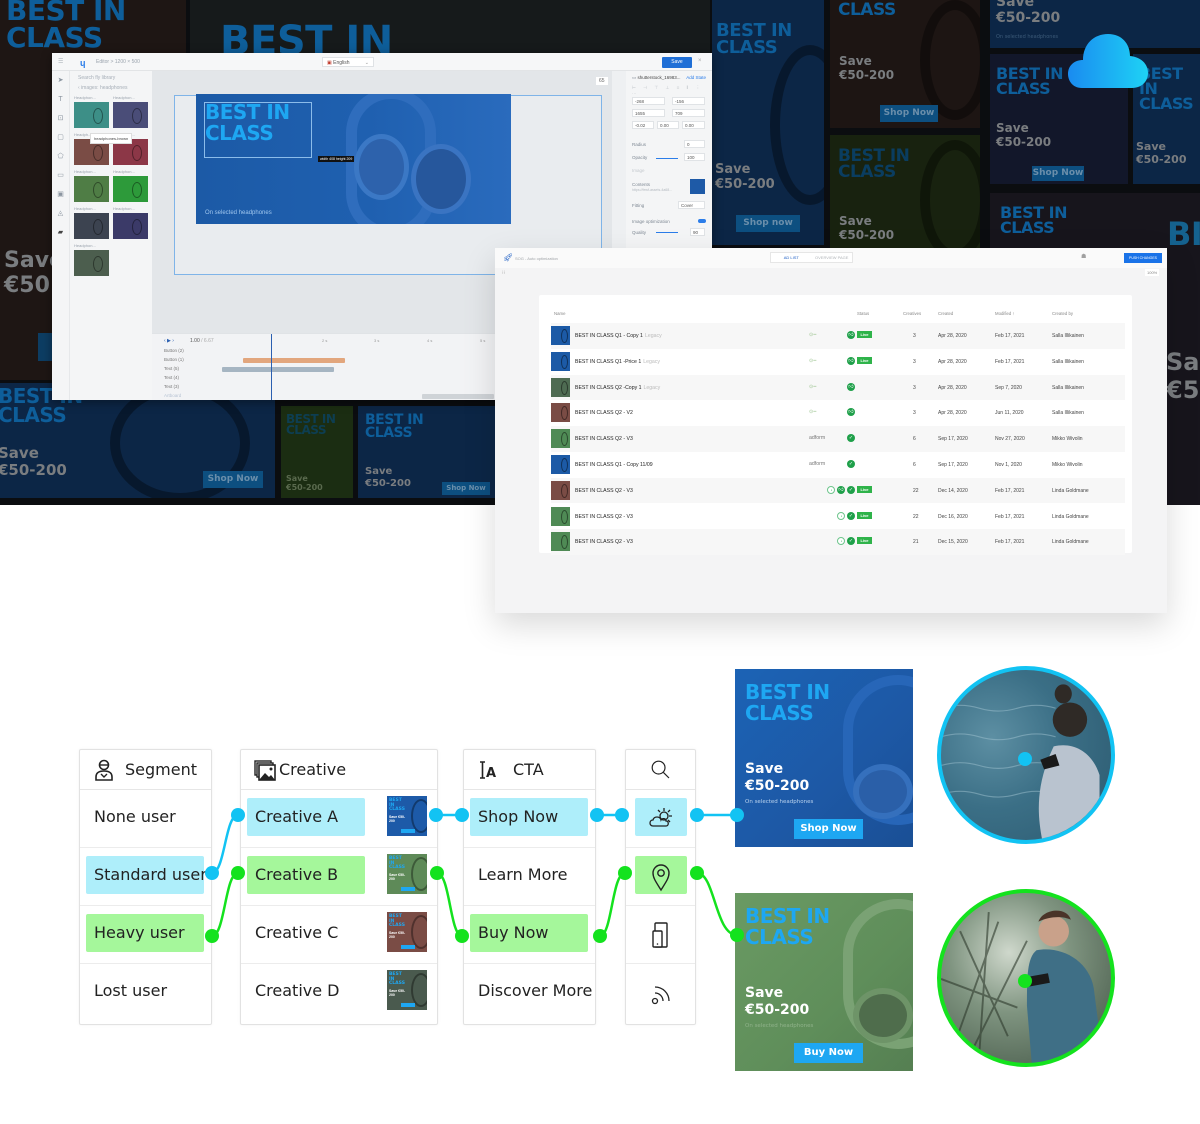 Image resolution: width=1200 pixels, height=1124 pixels. What do you see at coordinates (339, 819) in the screenshot?
I see `creative-option: Creative A BEST IN CLASS Save €50-200` at bounding box center [339, 819].